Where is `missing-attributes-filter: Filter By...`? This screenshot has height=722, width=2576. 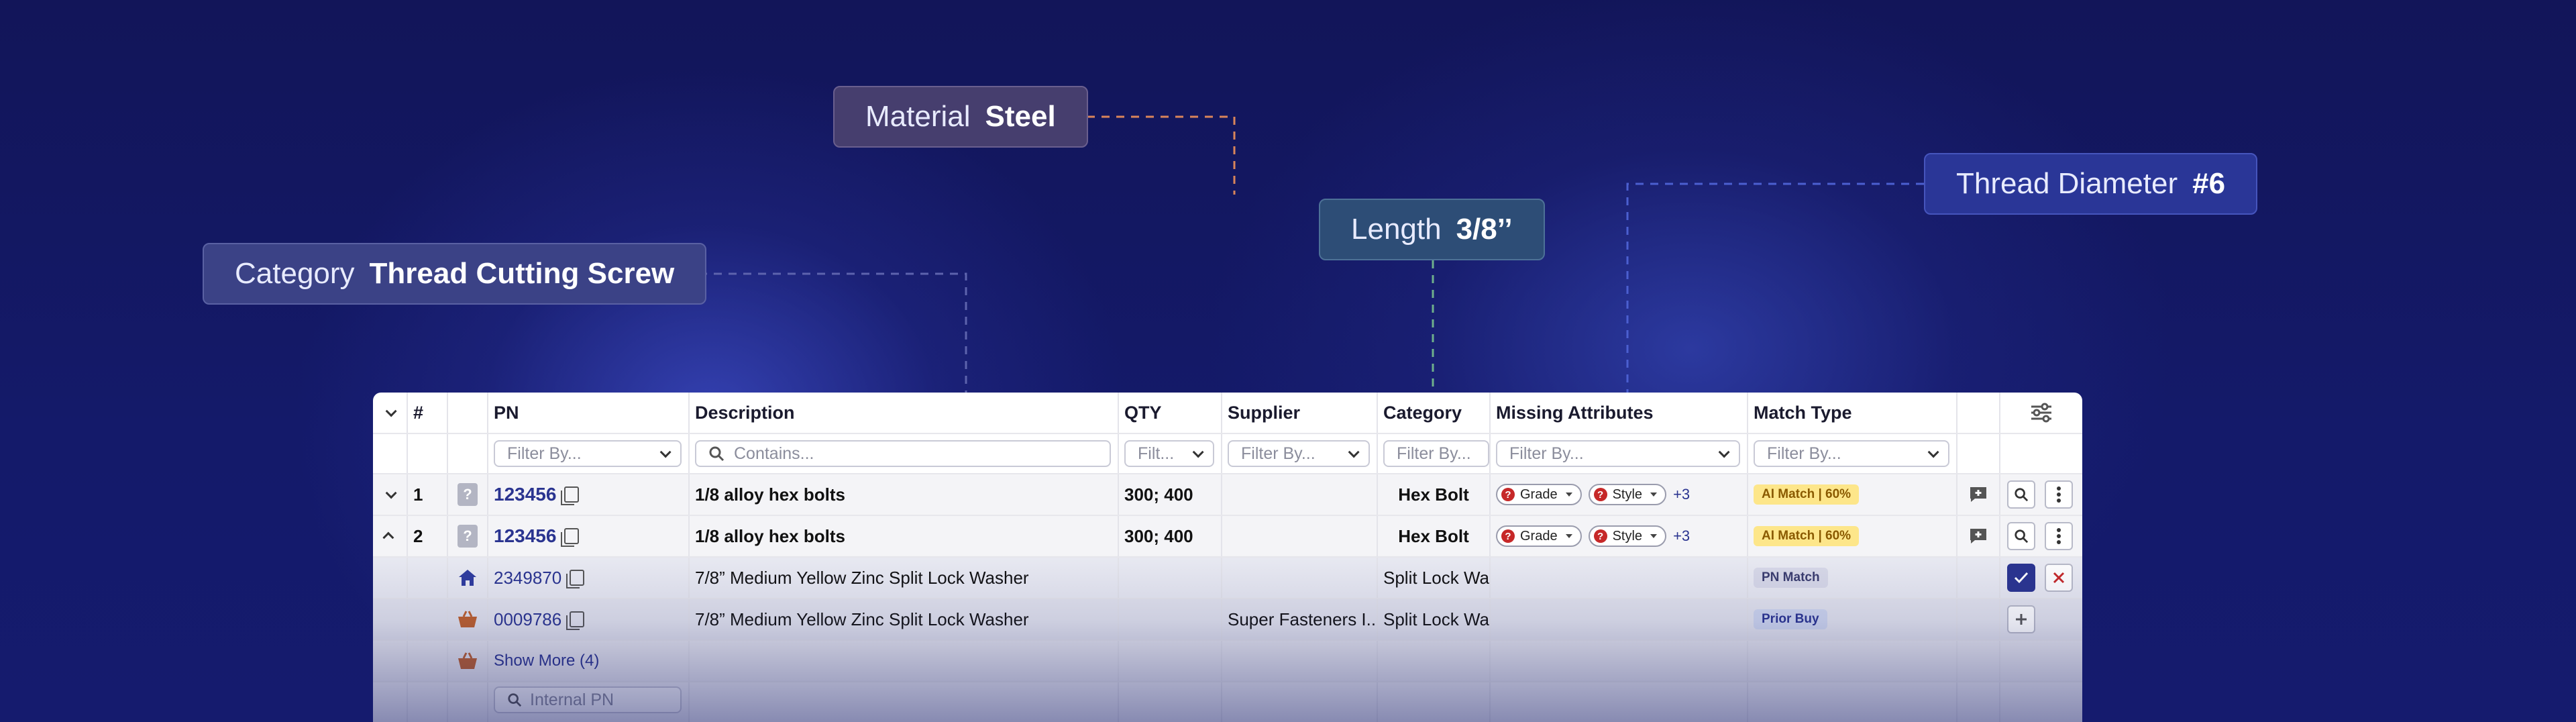
missing-attributes-filter: Filter By... is located at coordinates (1618, 453).